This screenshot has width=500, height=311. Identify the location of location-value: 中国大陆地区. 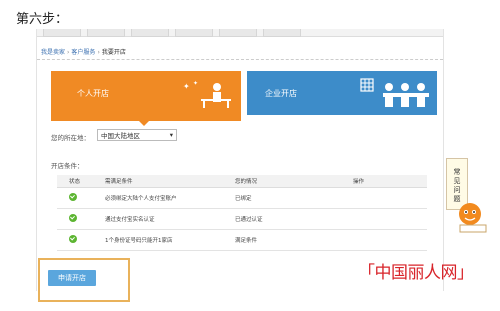
(120, 136).